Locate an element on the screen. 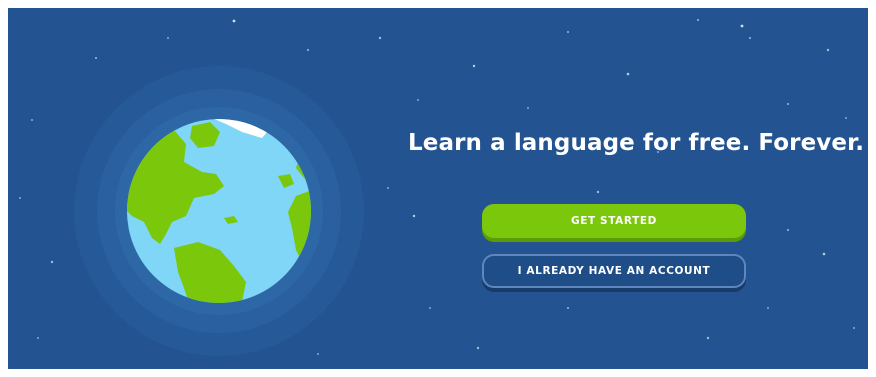  get-started-button: GET STARTED is located at coordinates (614, 221).